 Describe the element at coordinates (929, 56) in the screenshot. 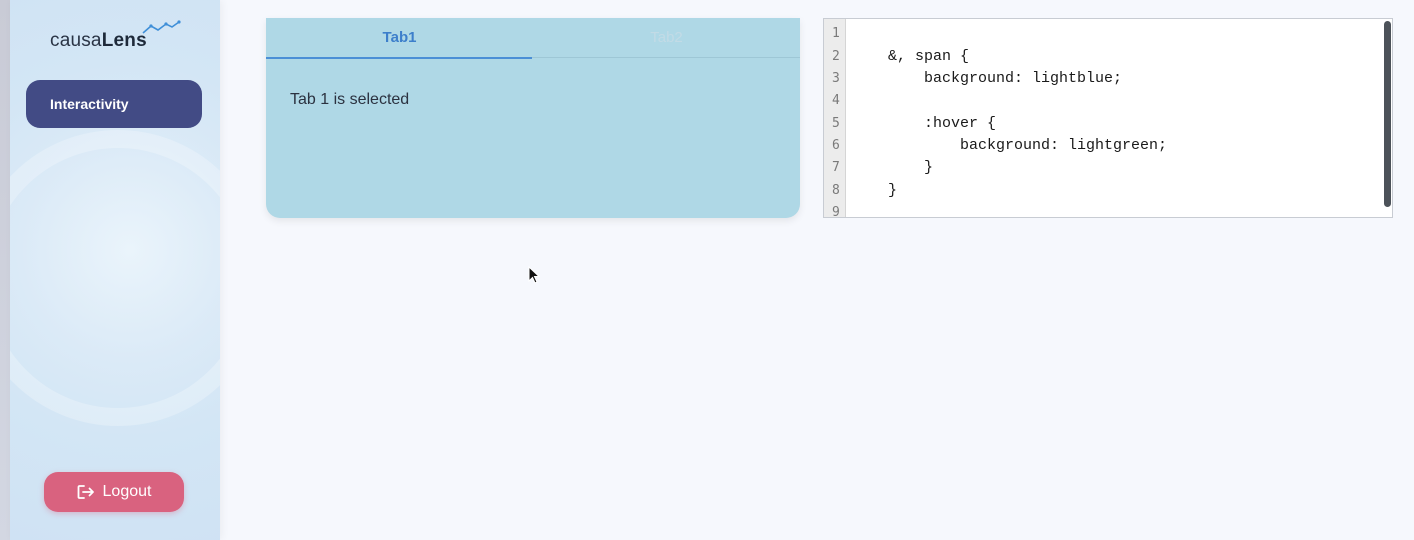

I see `code-line: &, span {` at that location.